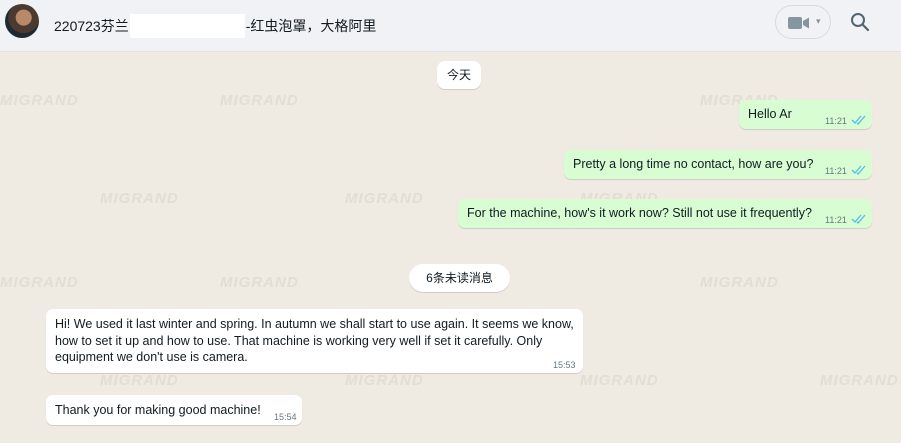 The height and width of the screenshot is (443, 901). Describe the element at coordinates (450, 26) in the screenshot. I see `chat-header: 220723芬兰 -红虫泡罩，大格阿里 ▾` at that location.